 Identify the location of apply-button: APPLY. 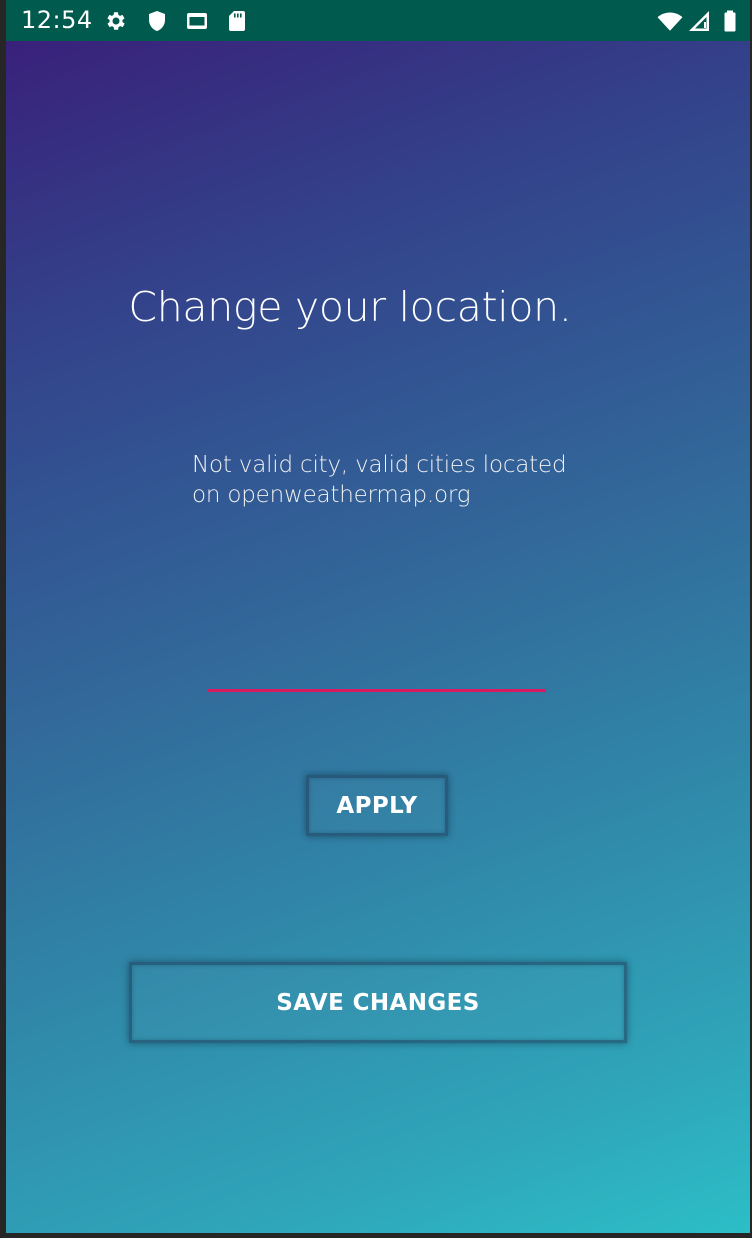
(377, 805).